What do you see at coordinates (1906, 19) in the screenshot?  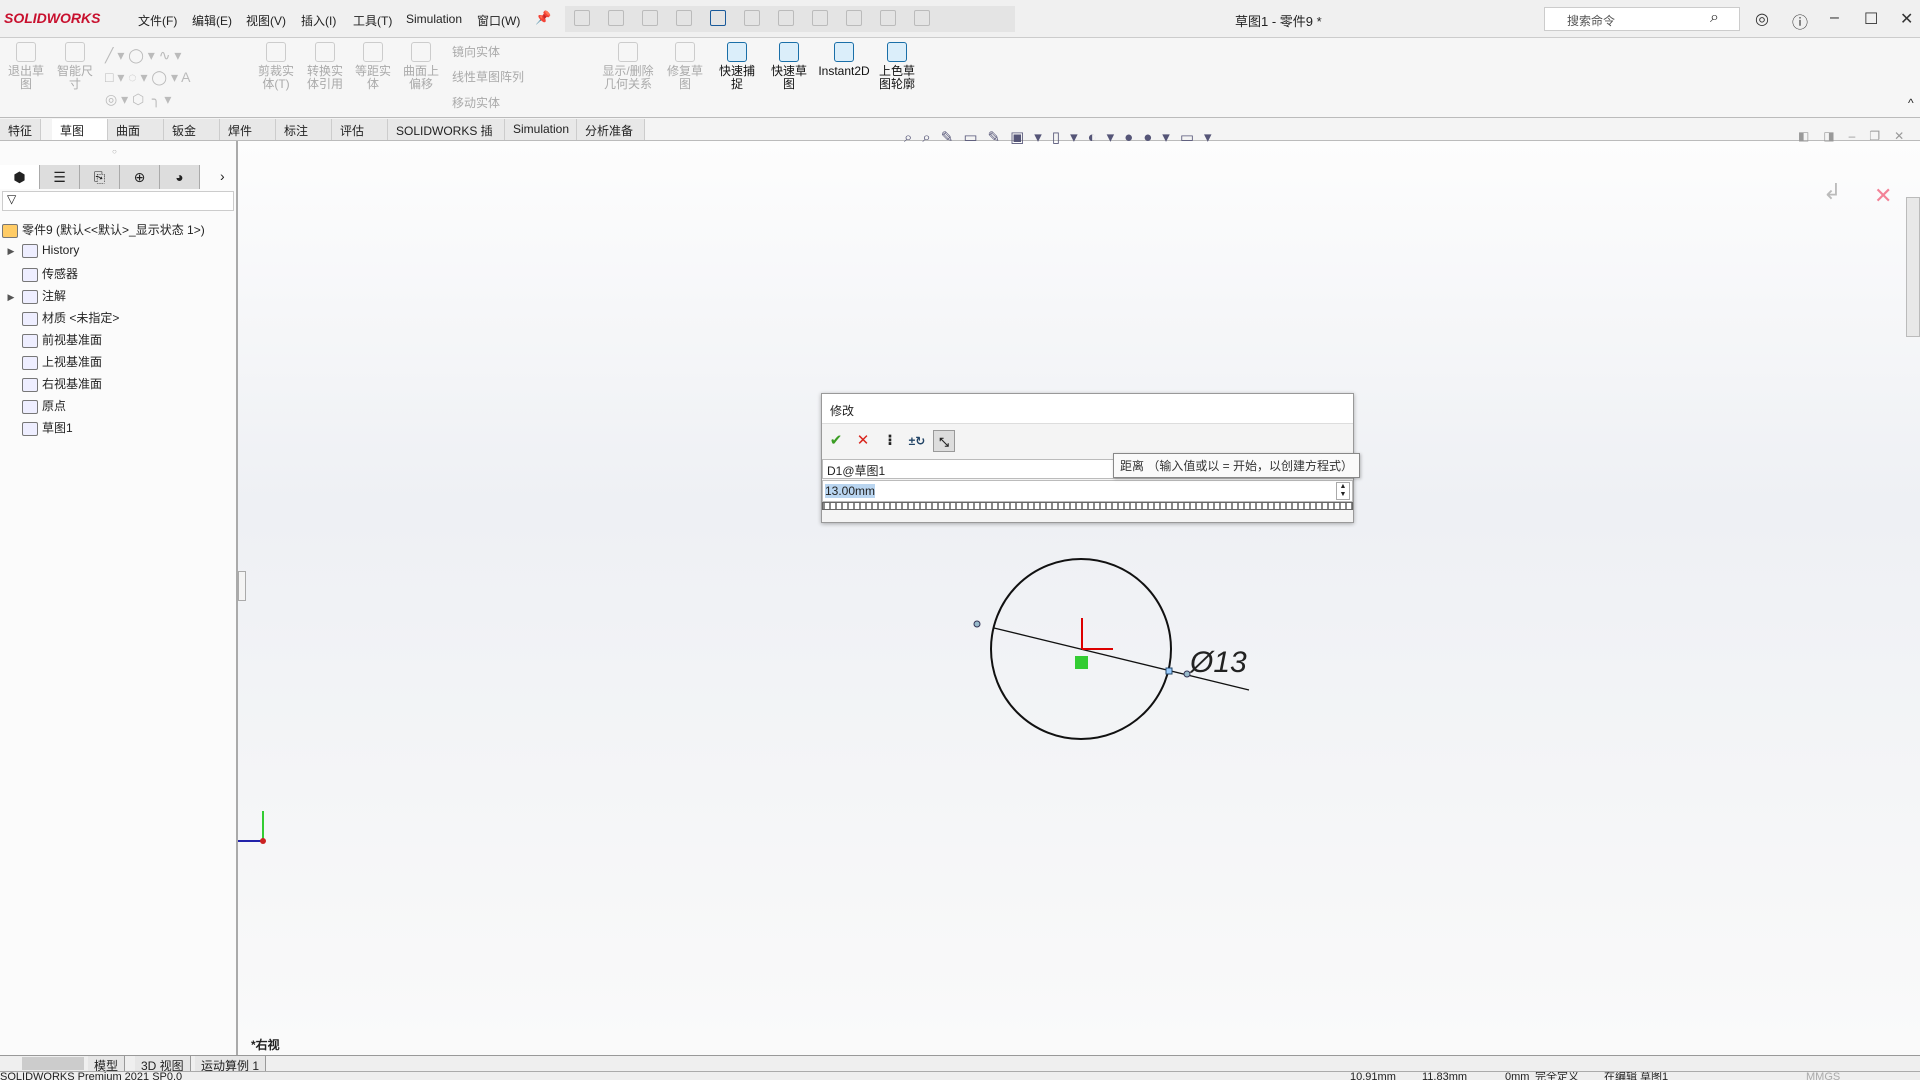 I see `close-button: ✕` at bounding box center [1906, 19].